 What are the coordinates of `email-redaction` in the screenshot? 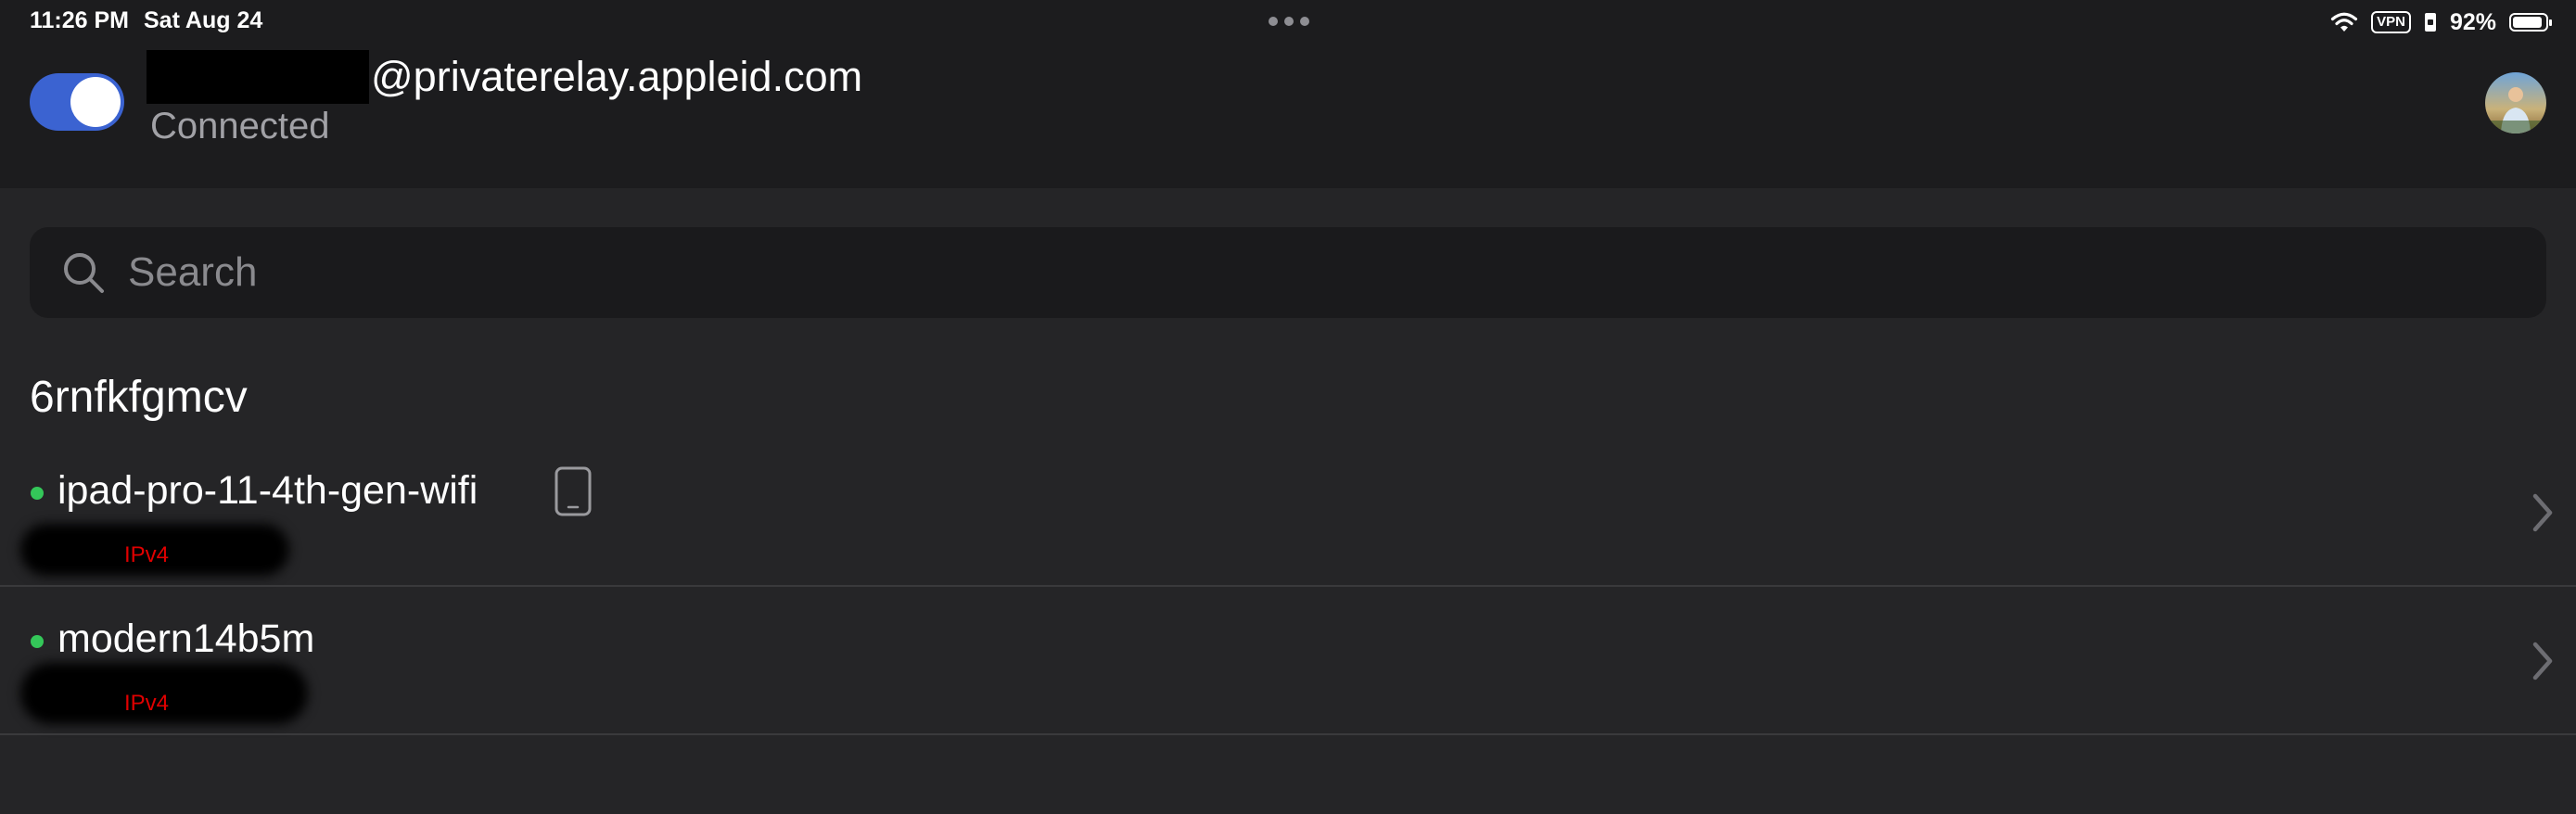 It's located at (258, 77).